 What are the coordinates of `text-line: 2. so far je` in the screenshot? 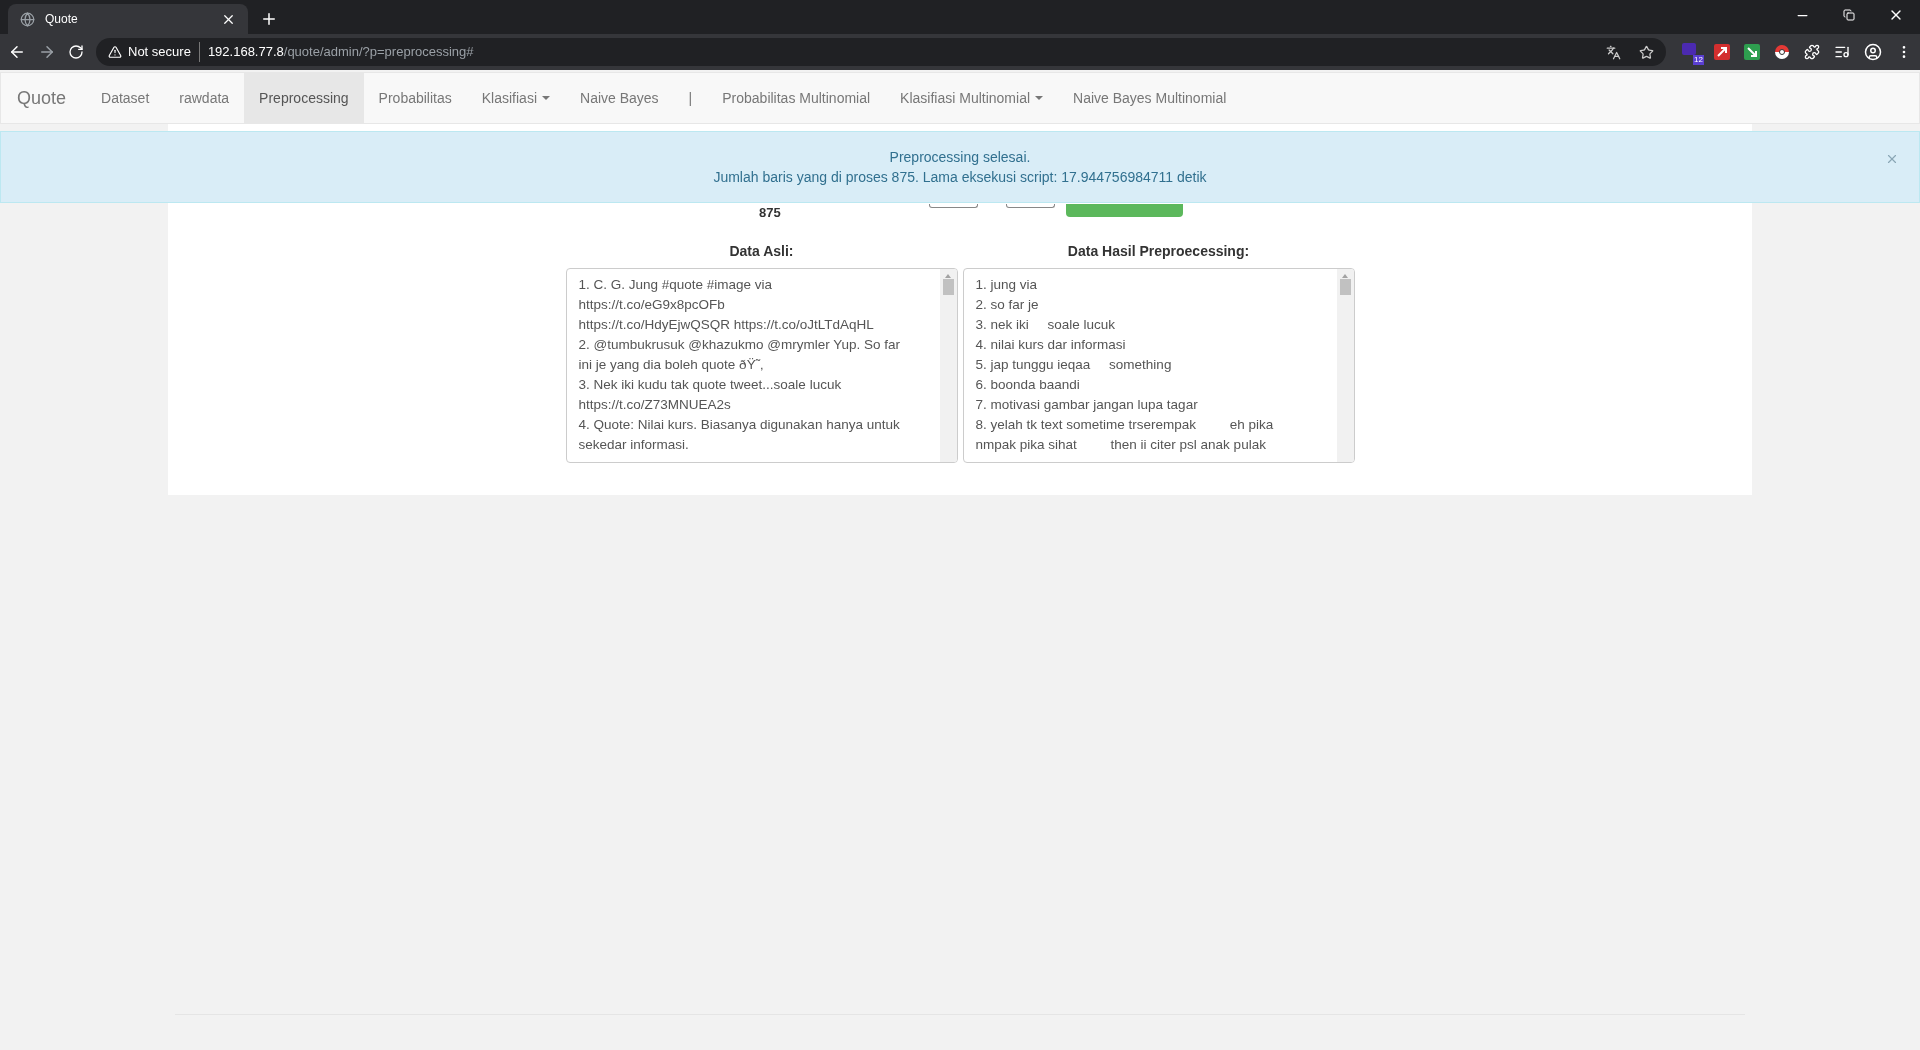 It's located at (1007, 305).